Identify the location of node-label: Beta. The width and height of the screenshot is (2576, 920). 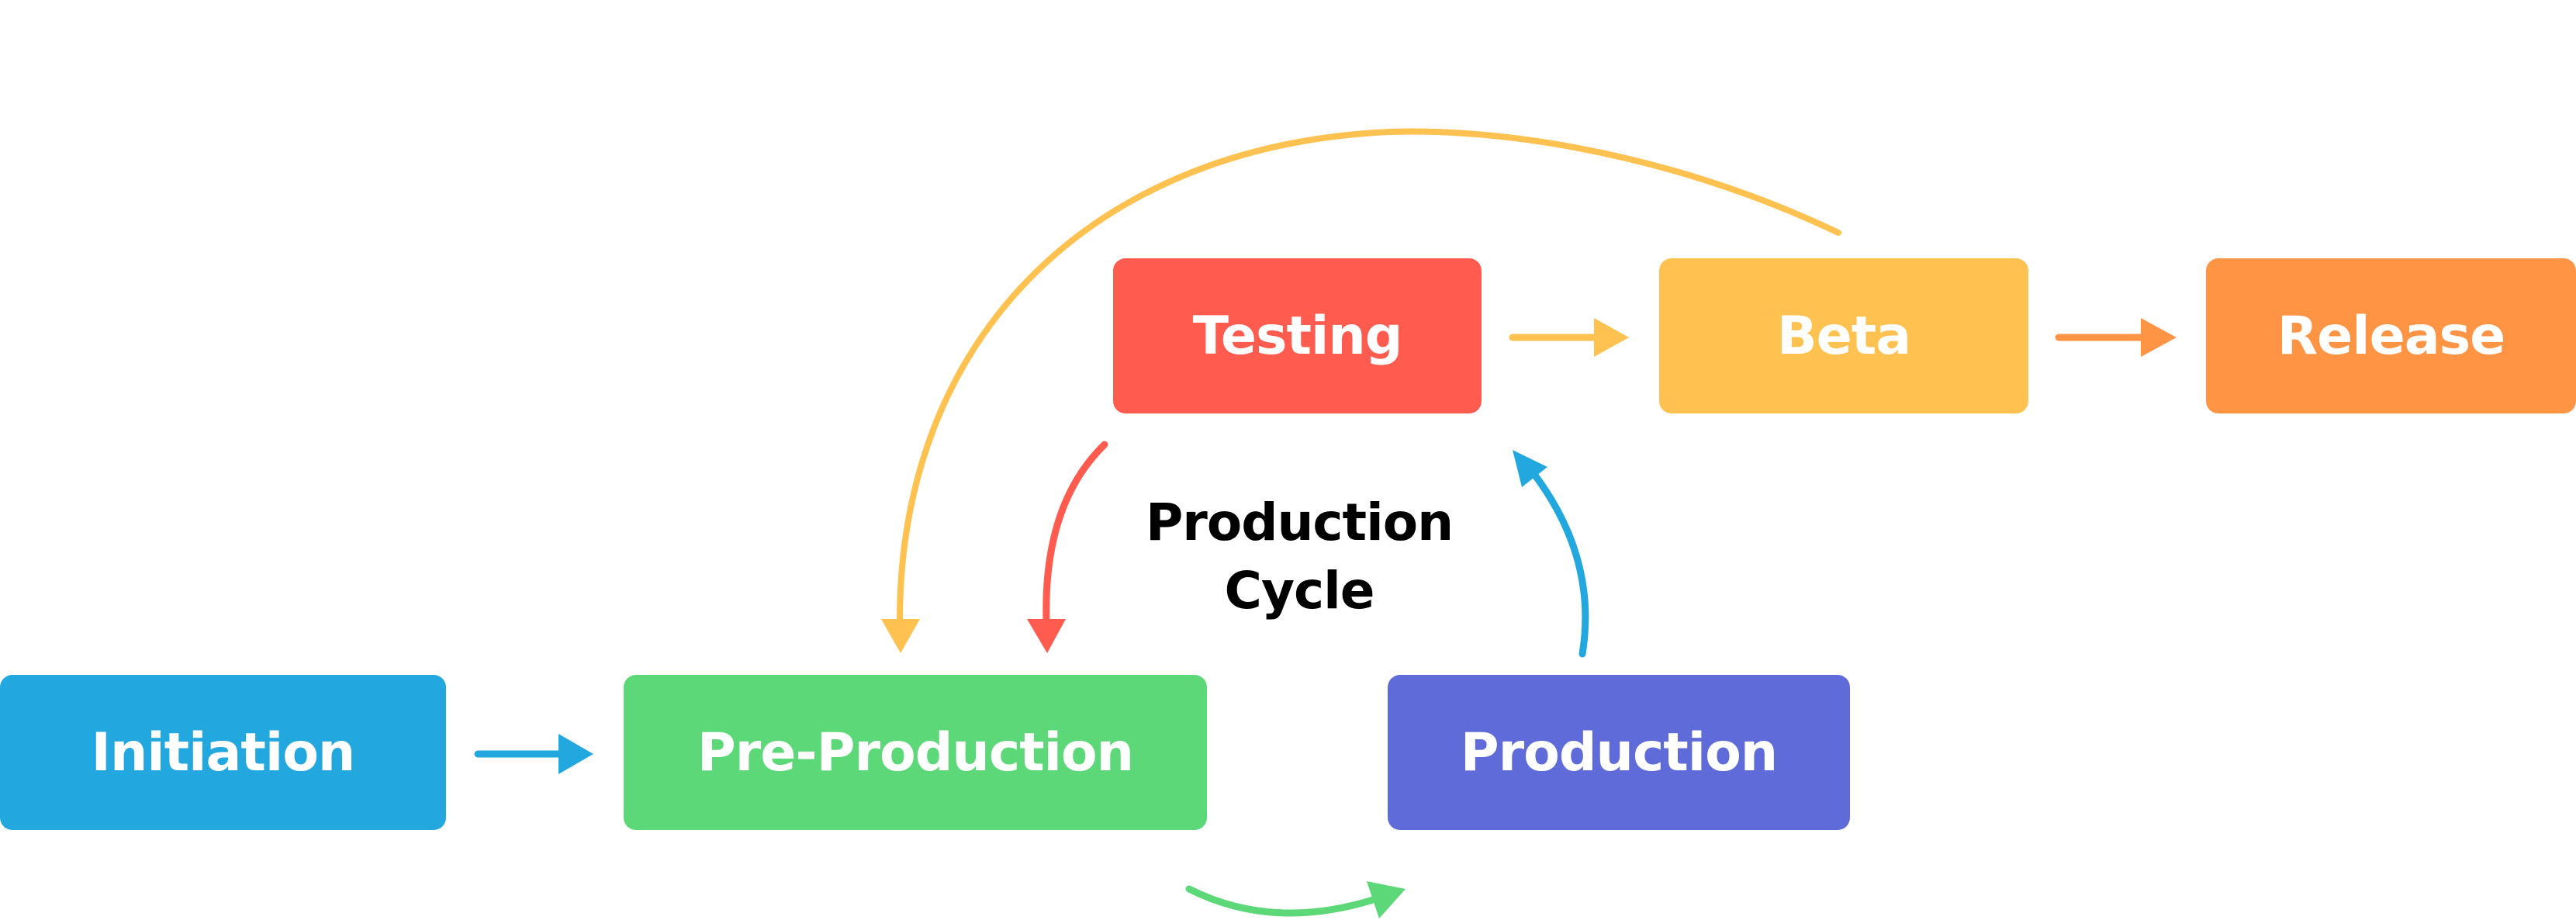
(1843, 336).